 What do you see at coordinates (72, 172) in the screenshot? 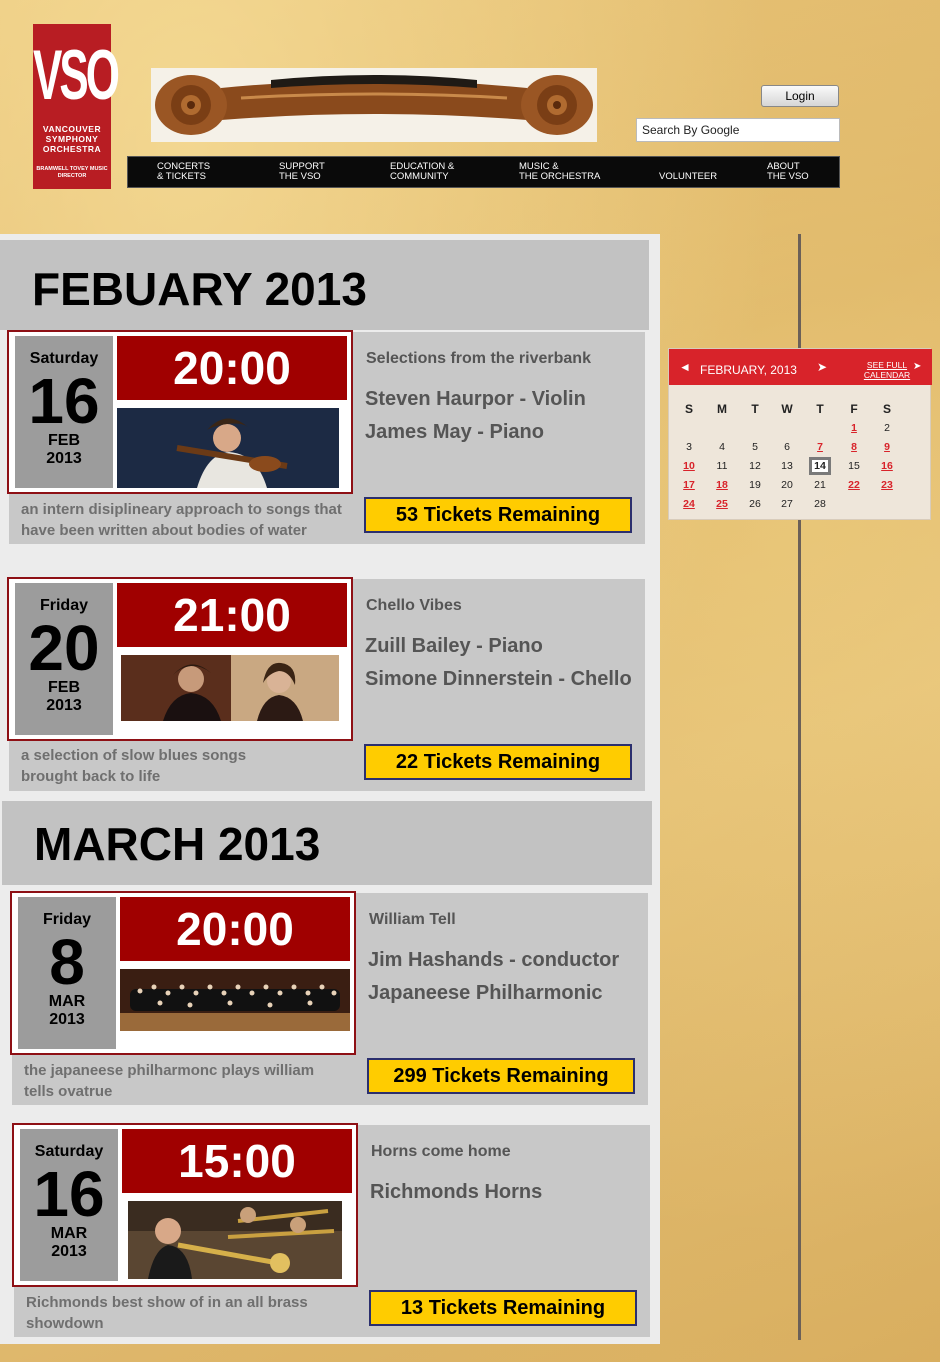
I see `logo-subtitle: BRAMWELL TOVEY MUSIC DIRECTOR` at bounding box center [72, 172].